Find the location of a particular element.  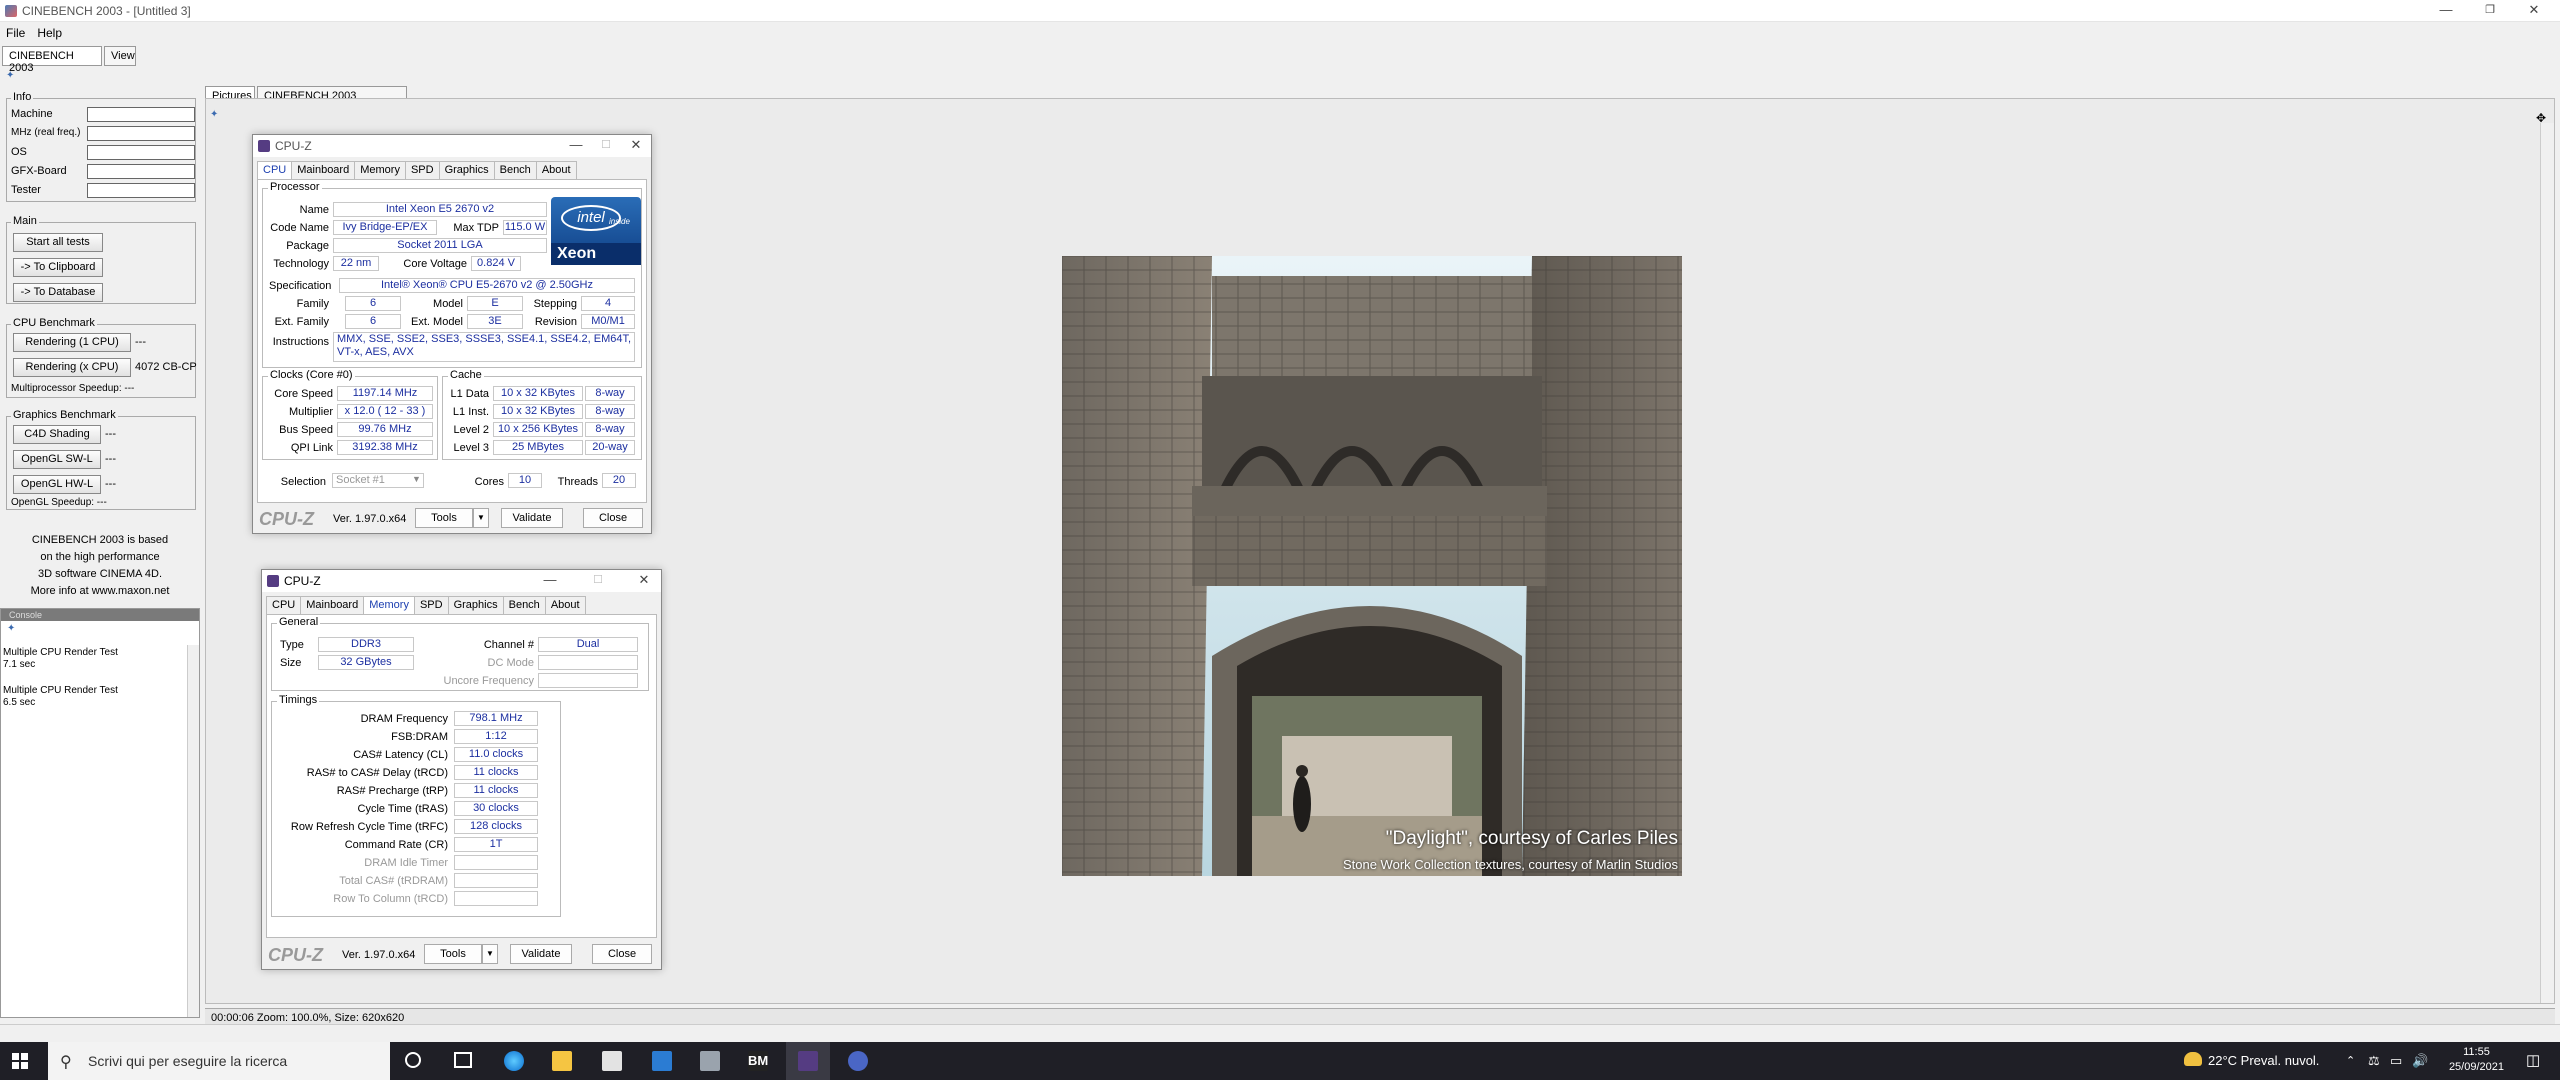

name-value: Intel Xeon E5 2670 v2 is located at coordinates (440, 209).